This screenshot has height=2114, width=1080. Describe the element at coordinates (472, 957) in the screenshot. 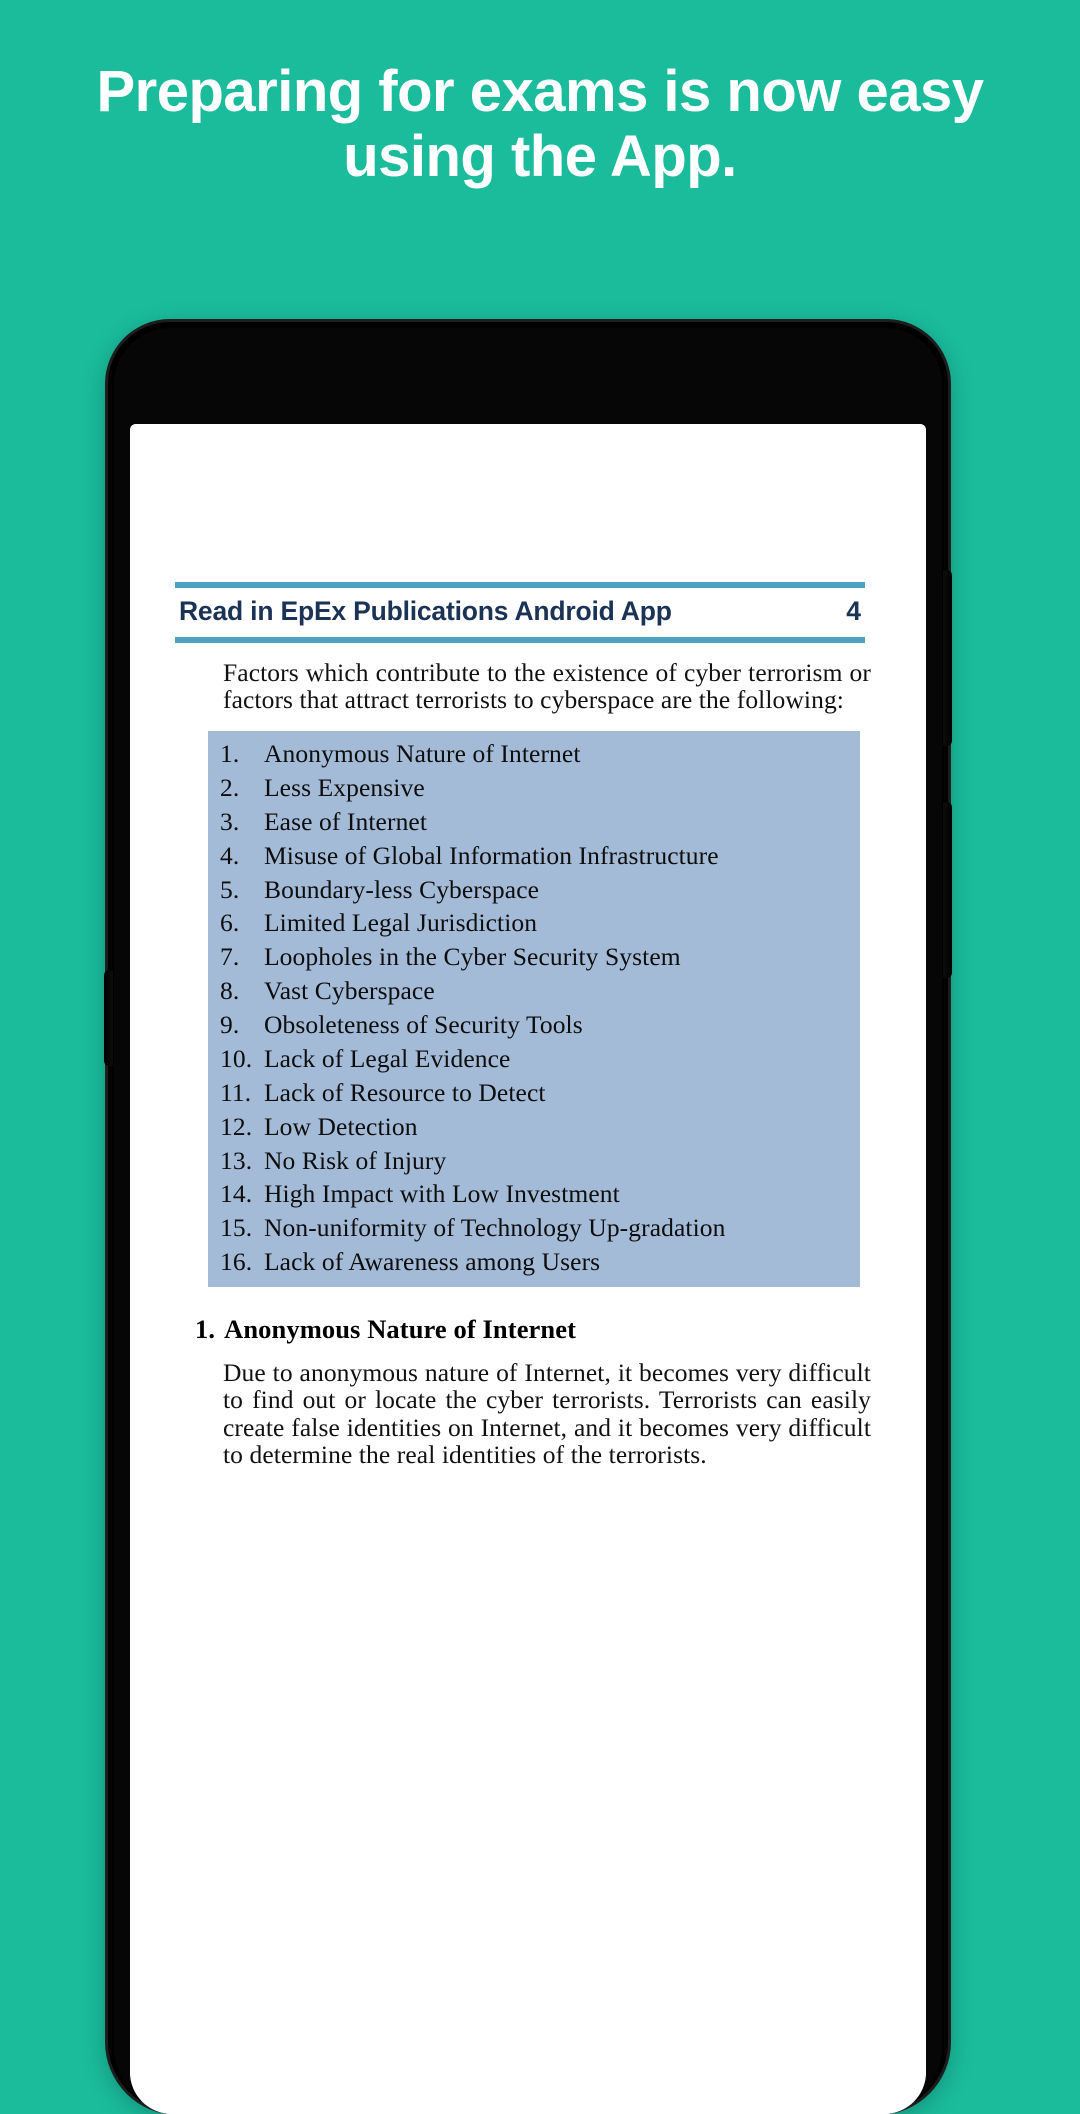

I see `factor-list-item-label: Loopholes in the Cyber Security System` at that location.